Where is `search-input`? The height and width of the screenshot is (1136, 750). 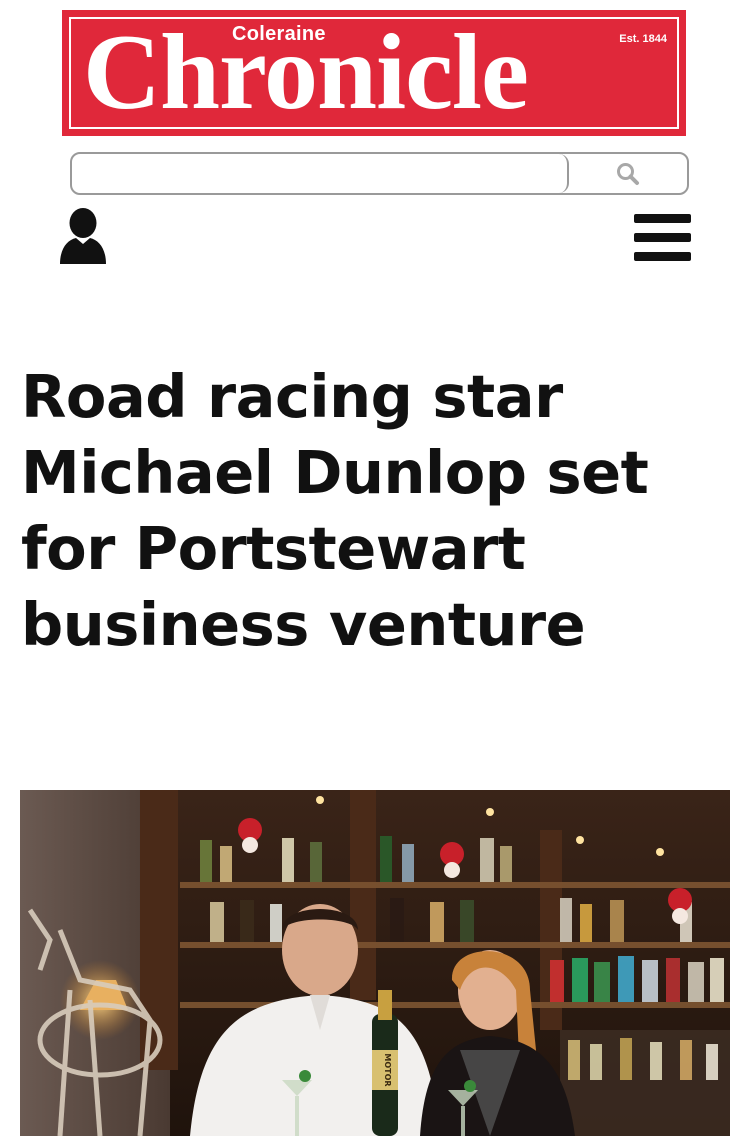 search-input is located at coordinates (320, 173).